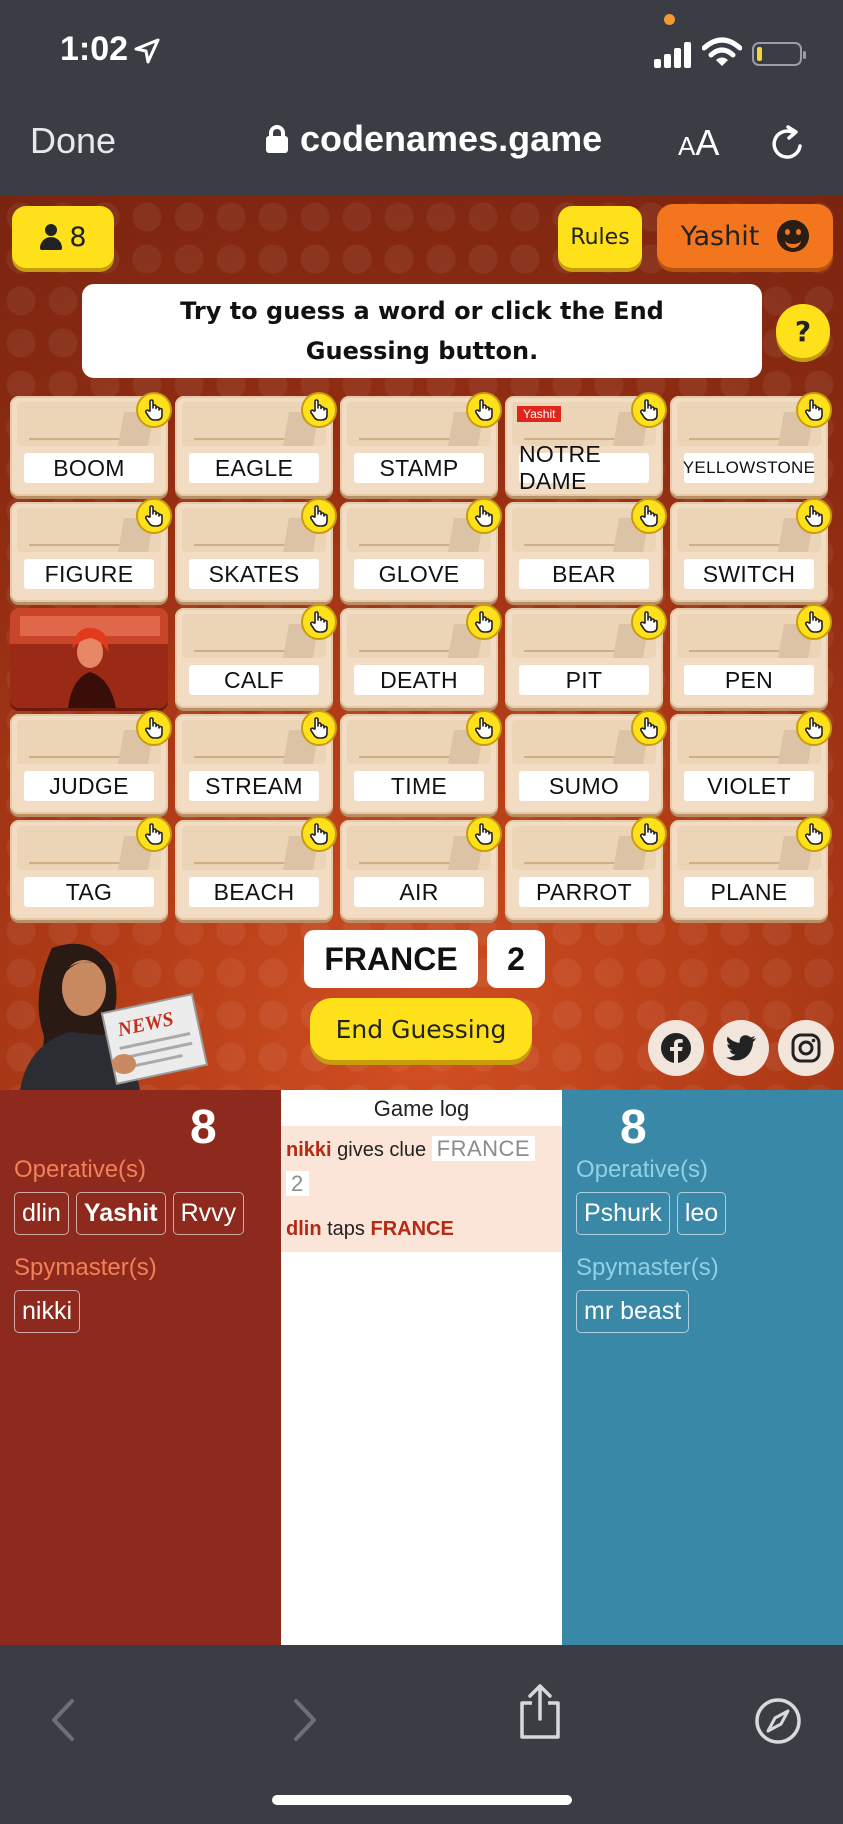  What do you see at coordinates (698, 143) in the screenshot?
I see `text-size-button: AA` at bounding box center [698, 143].